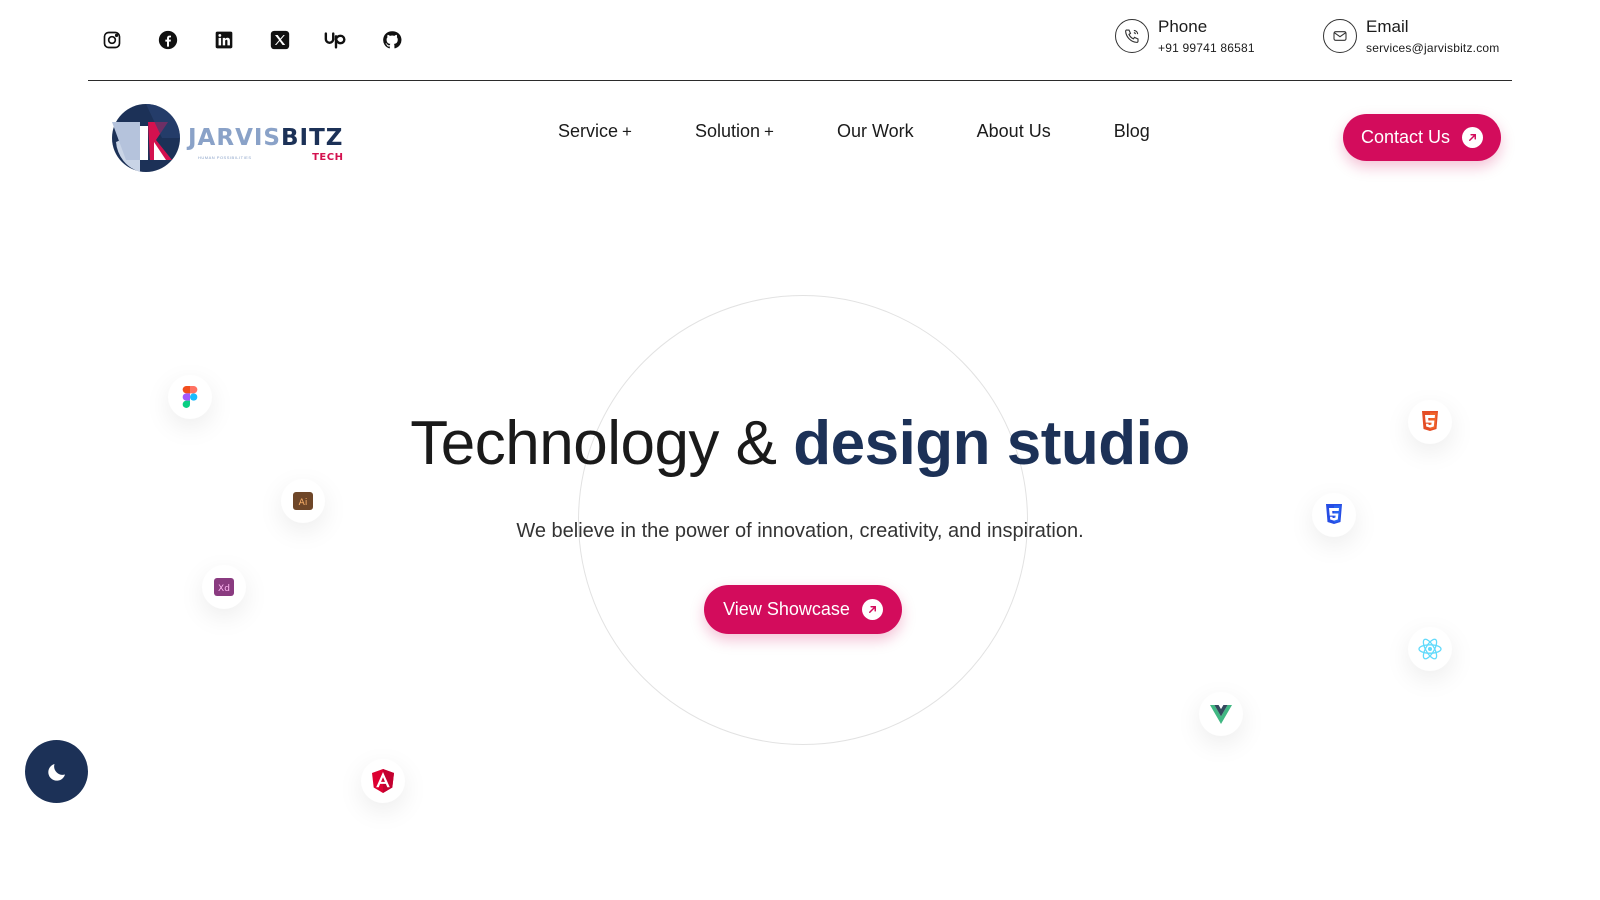 Image resolution: width=1600 pixels, height=900 pixels. What do you see at coordinates (991, 443) in the screenshot?
I see `hero-title-accent: design studio` at bounding box center [991, 443].